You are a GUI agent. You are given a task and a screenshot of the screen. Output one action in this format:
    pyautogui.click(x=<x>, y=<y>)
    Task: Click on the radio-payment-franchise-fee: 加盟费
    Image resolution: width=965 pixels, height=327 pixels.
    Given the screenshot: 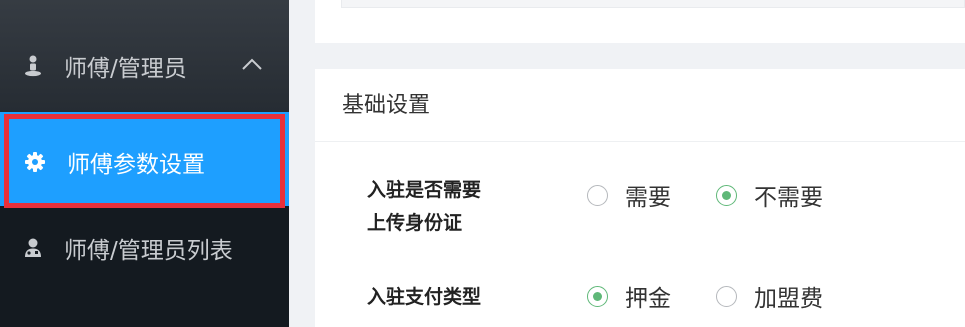 What is the action you would take?
    pyautogui.click(x=769, y=296)
    